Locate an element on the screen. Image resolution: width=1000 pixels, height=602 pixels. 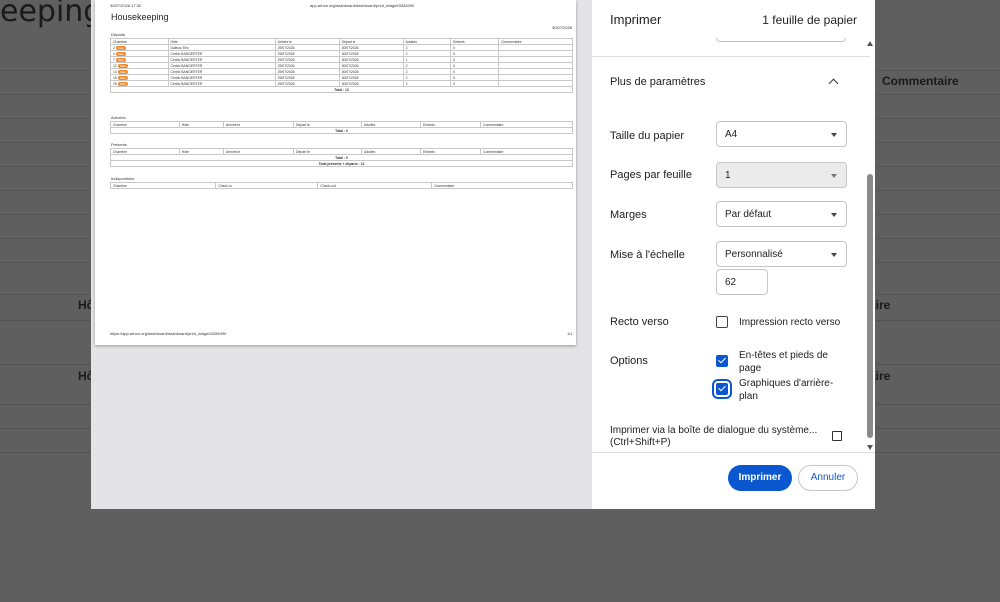
section-title-presents: Présents is located at coordinates (119, 144).